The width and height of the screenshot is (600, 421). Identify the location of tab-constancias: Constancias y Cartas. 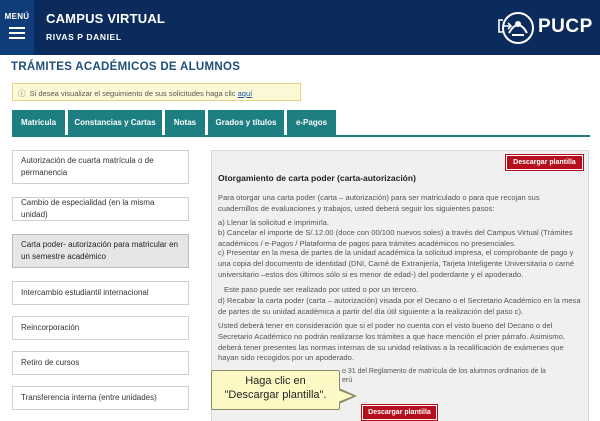
(115, 122).